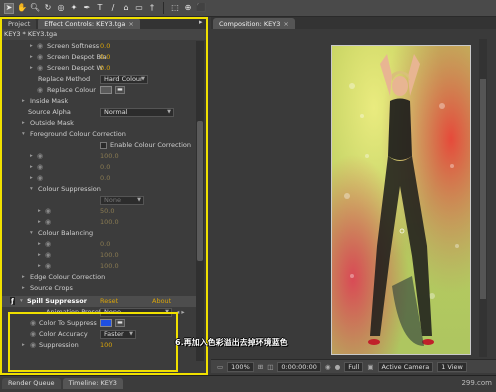  Describe the element at coordinates (250, 23) in the screenshot. I see `composition-tab-label: Composition: KEY3` at that location.